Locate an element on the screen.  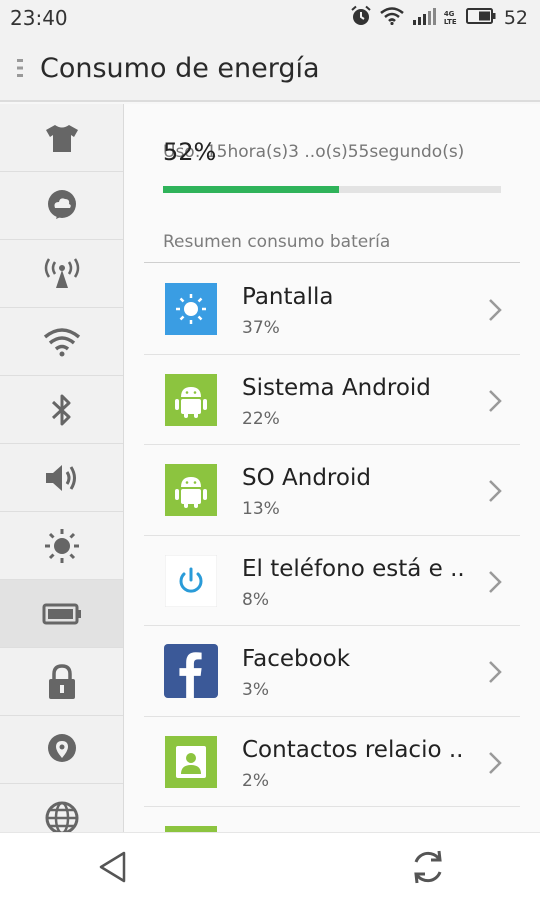
back-icon is located at coordinates (112, 867).